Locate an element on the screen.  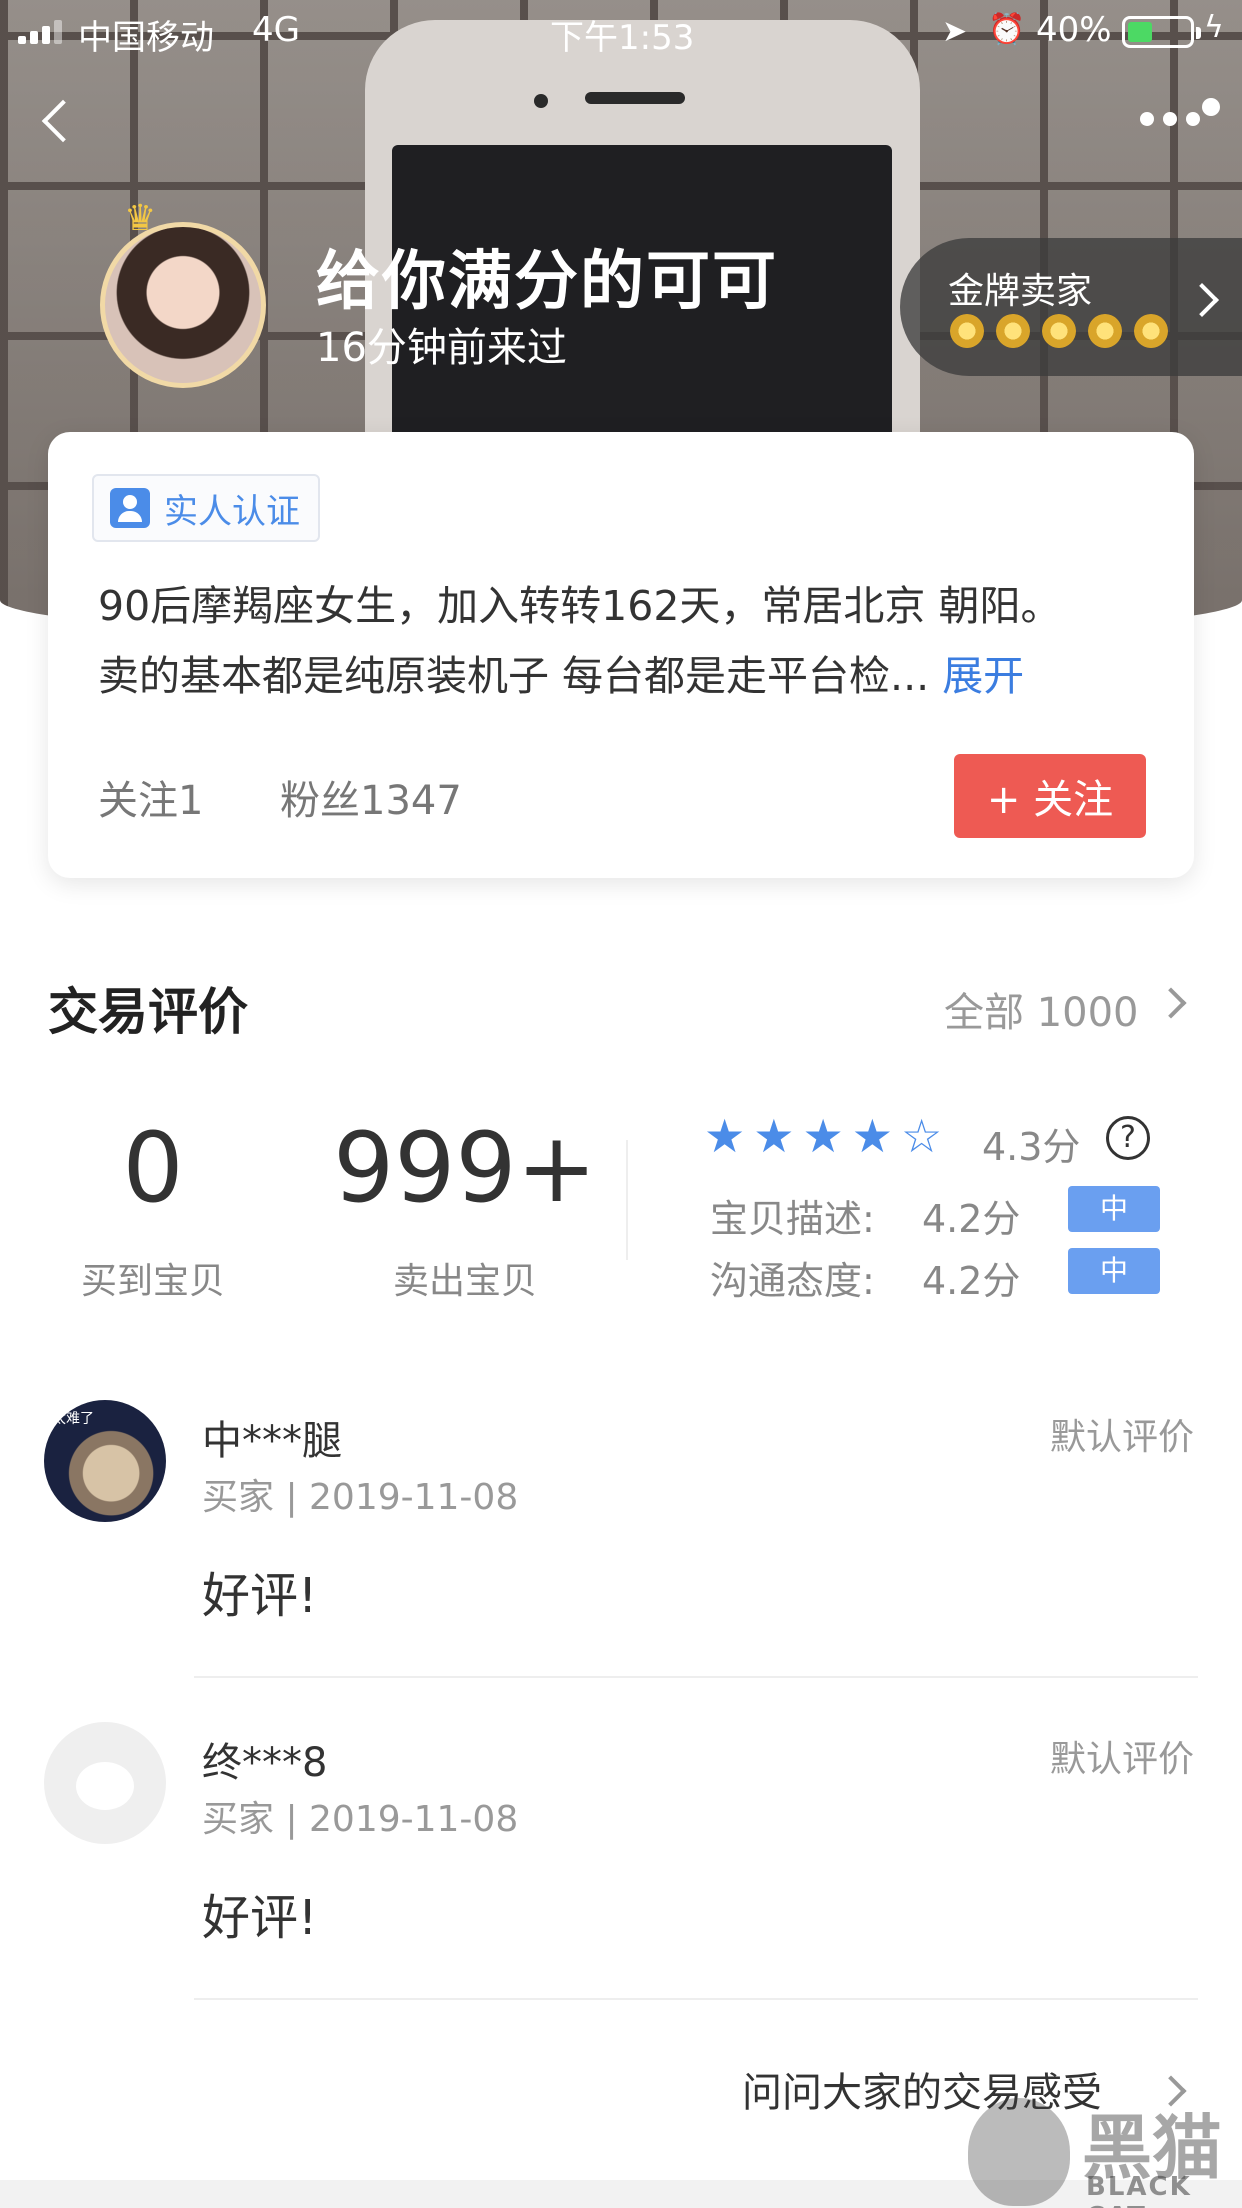
fans-count: 粉丝1347 is located at coordinates (371, 797).